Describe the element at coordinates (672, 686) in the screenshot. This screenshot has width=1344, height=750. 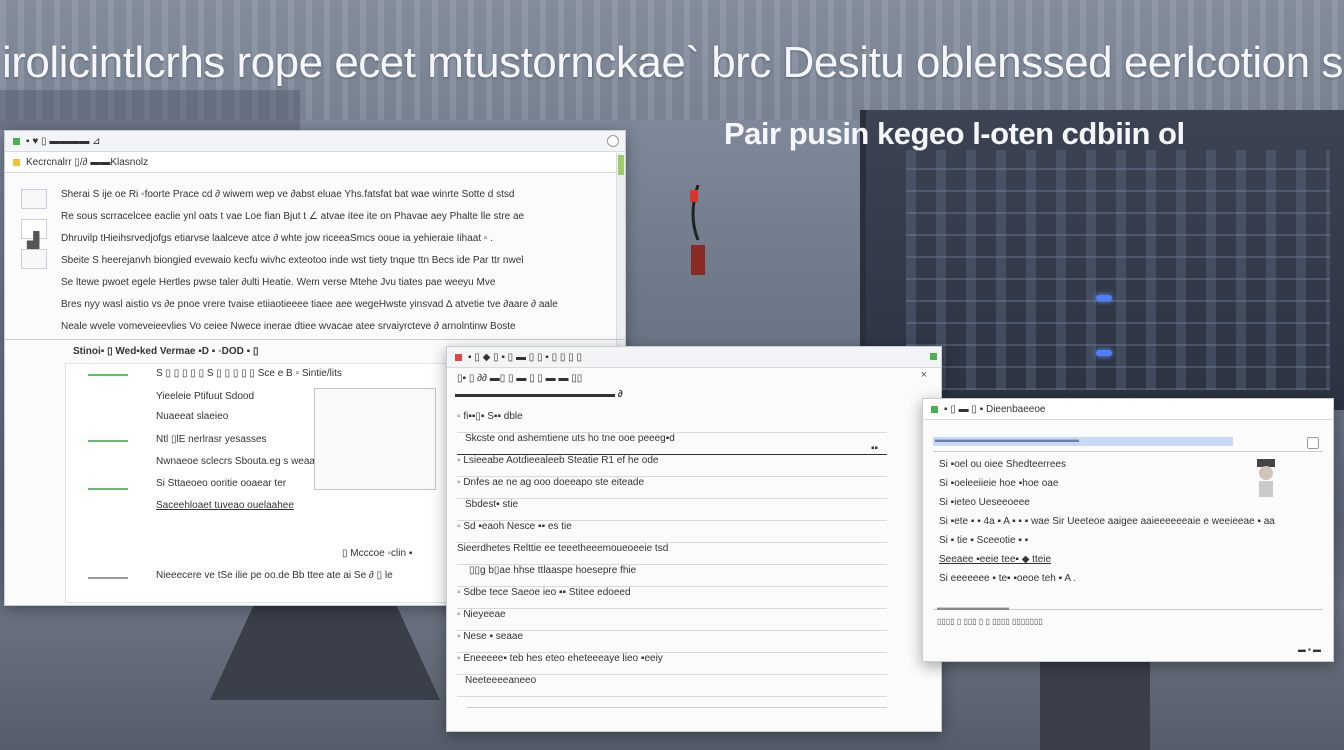
I see `list-item: Neeteeeeaneeo` at that location.